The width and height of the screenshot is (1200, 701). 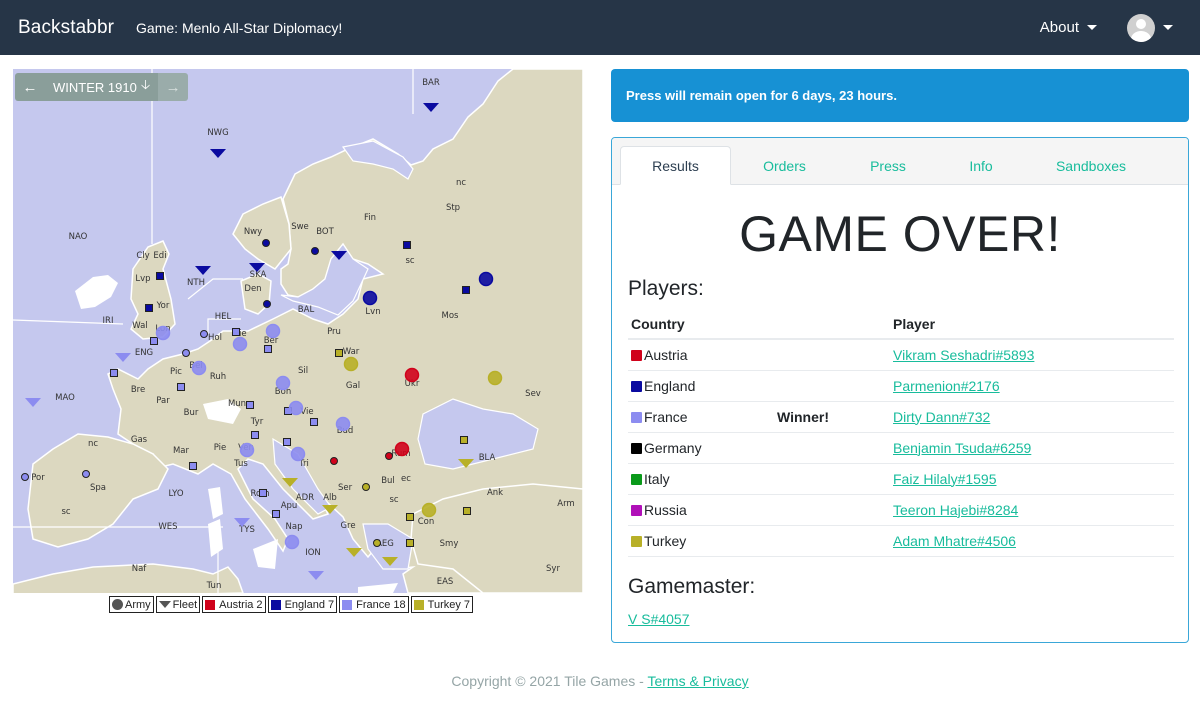 I want to click on game-title: Game: Menlo All-Star Diplomacy!, so click(x=239, y=28).